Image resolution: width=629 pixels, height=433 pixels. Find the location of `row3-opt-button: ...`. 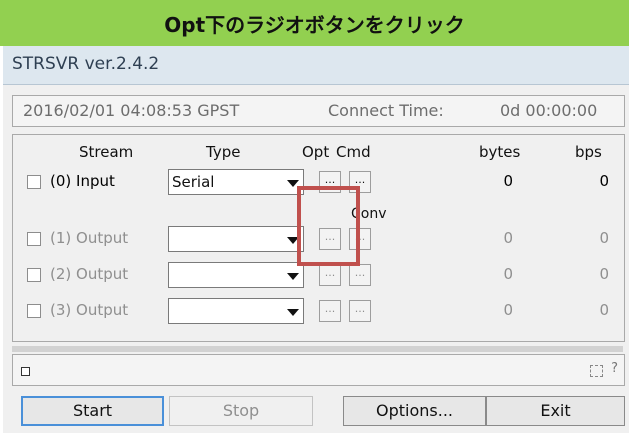

row3-opt-button: ... is located at coordinates (330, 311).